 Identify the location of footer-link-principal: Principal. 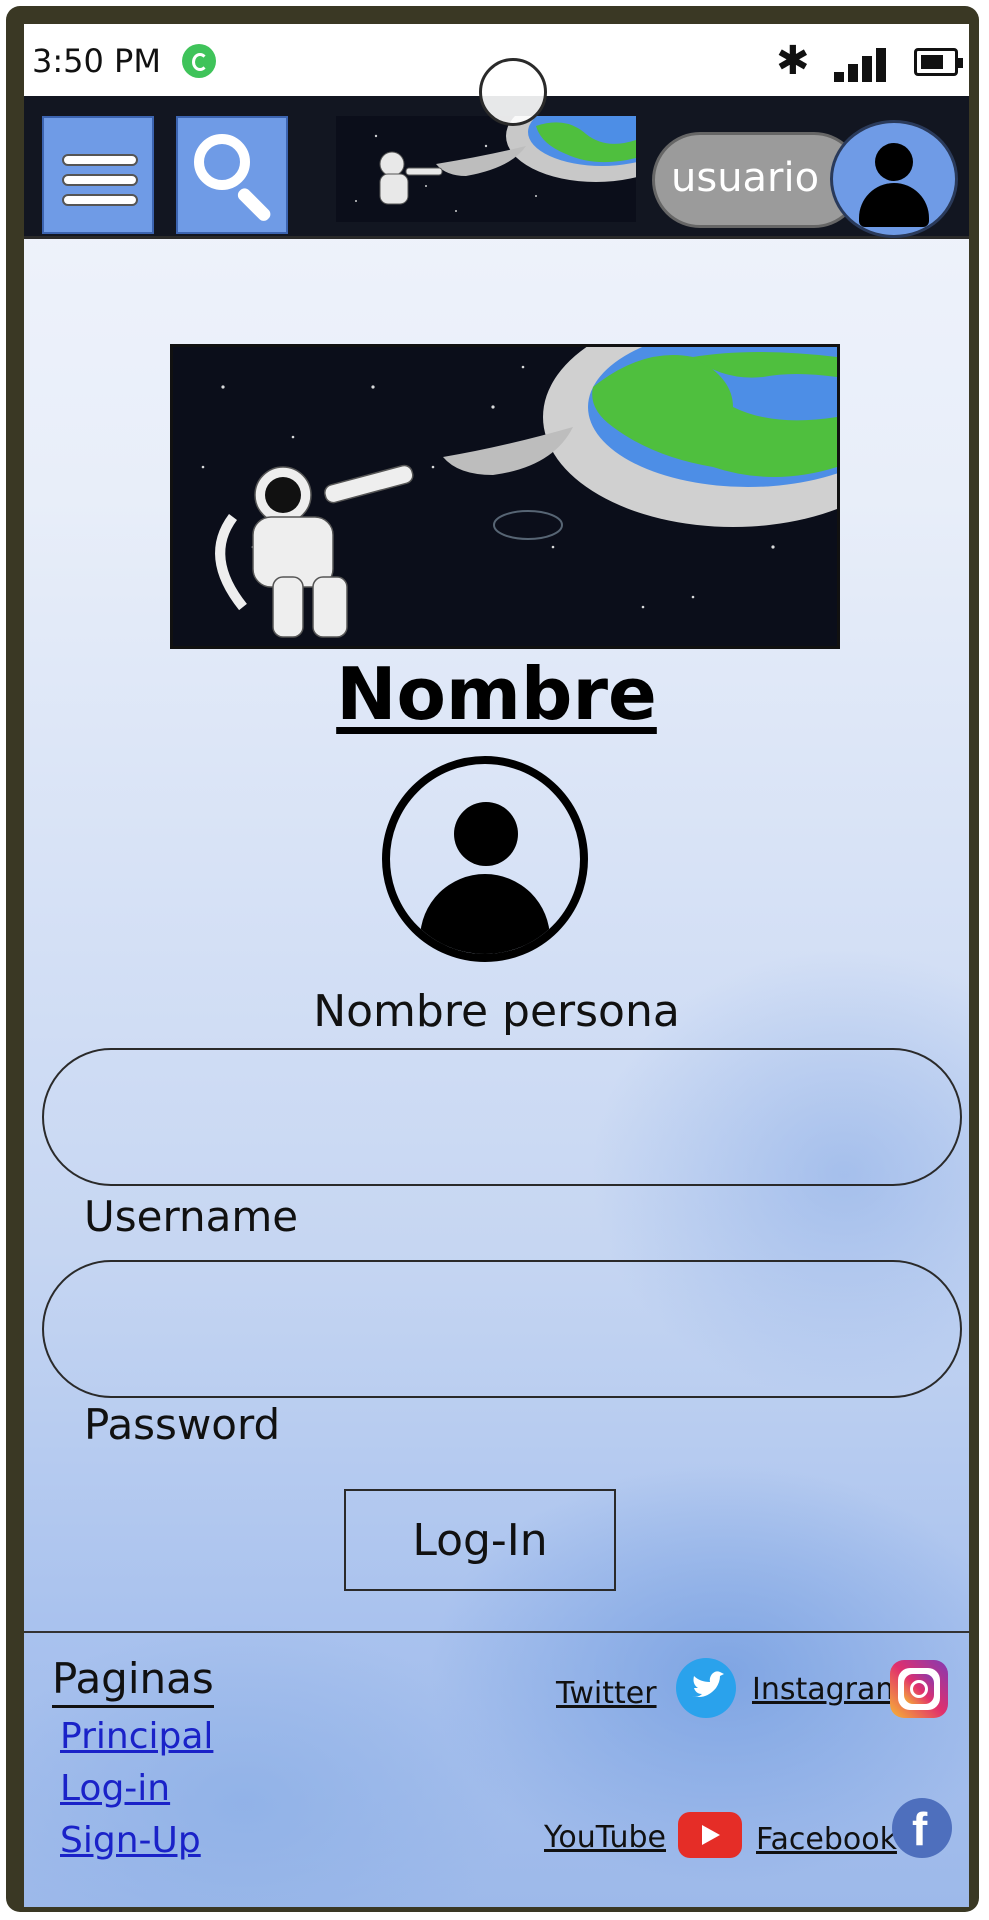
(136, 1736).